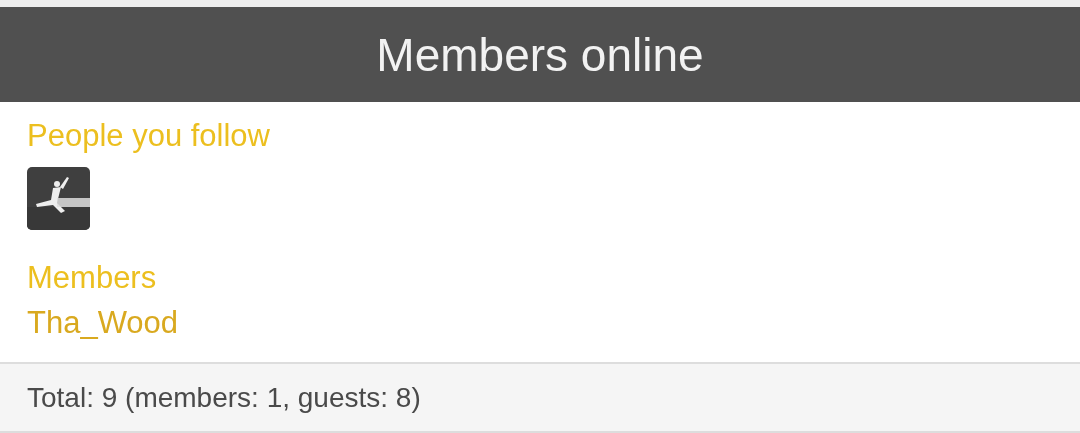 The image size is (1080, 433). What do you see at coordinates (224, 397) in the screenshot?
I see `total-count: Total: 9 (members: 1, guests: 8)` at bounding box center [224, 397].